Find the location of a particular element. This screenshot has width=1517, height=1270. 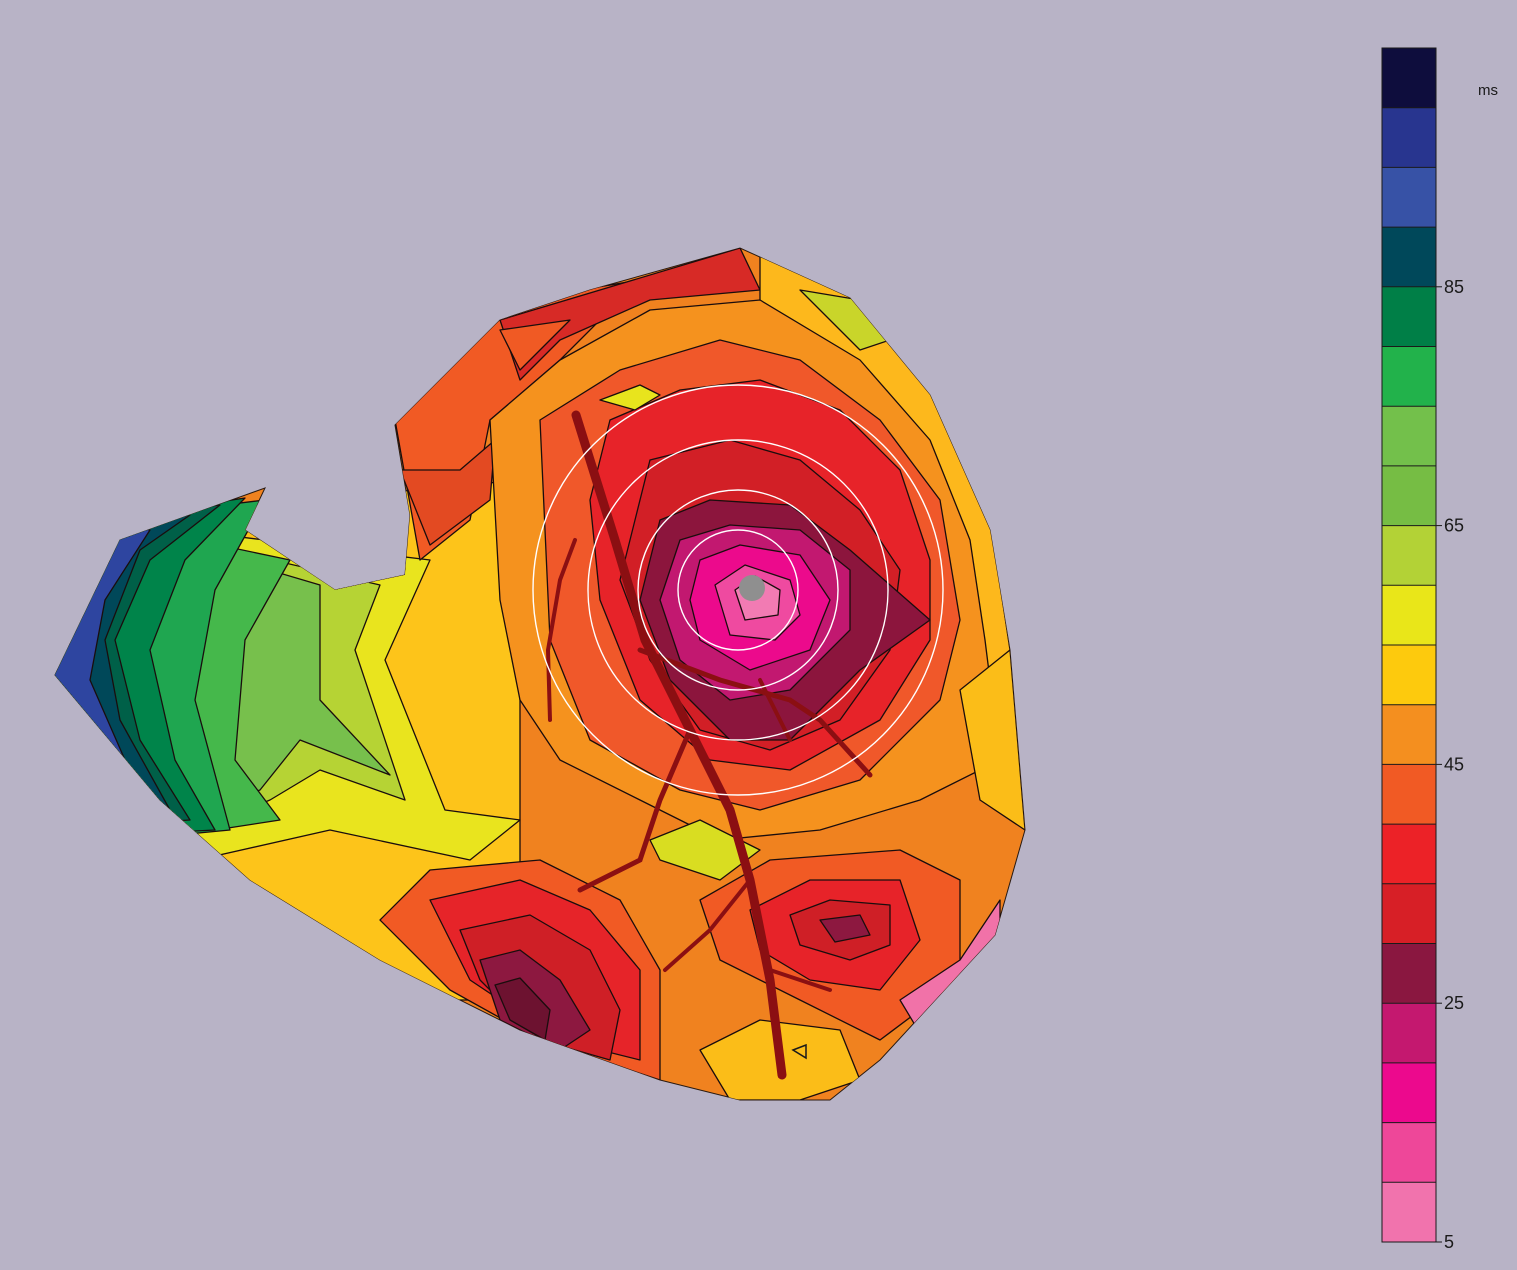

pacing-site-marker is located at coordinates (752, 588).